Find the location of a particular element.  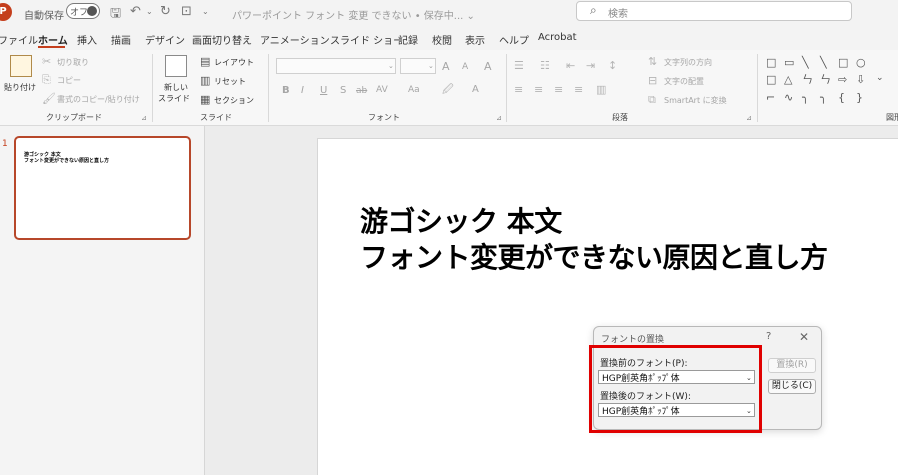

bullets-icon: ☰ is located at coordinates (519, 65).